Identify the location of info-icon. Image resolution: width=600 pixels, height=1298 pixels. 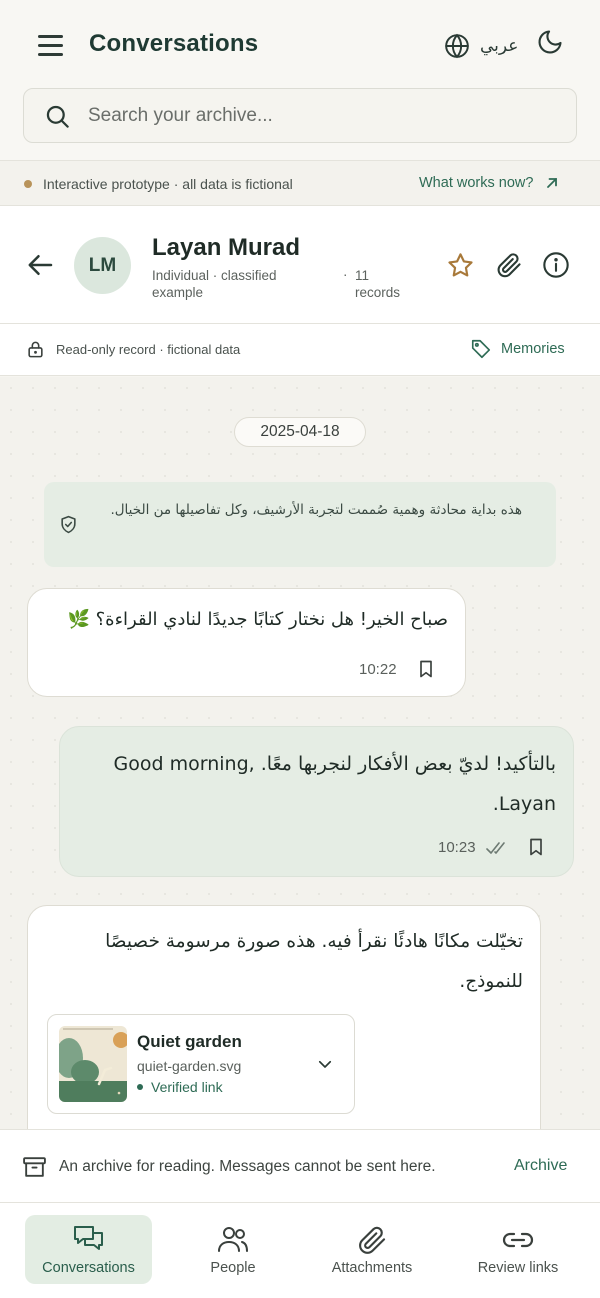
(556, 265).